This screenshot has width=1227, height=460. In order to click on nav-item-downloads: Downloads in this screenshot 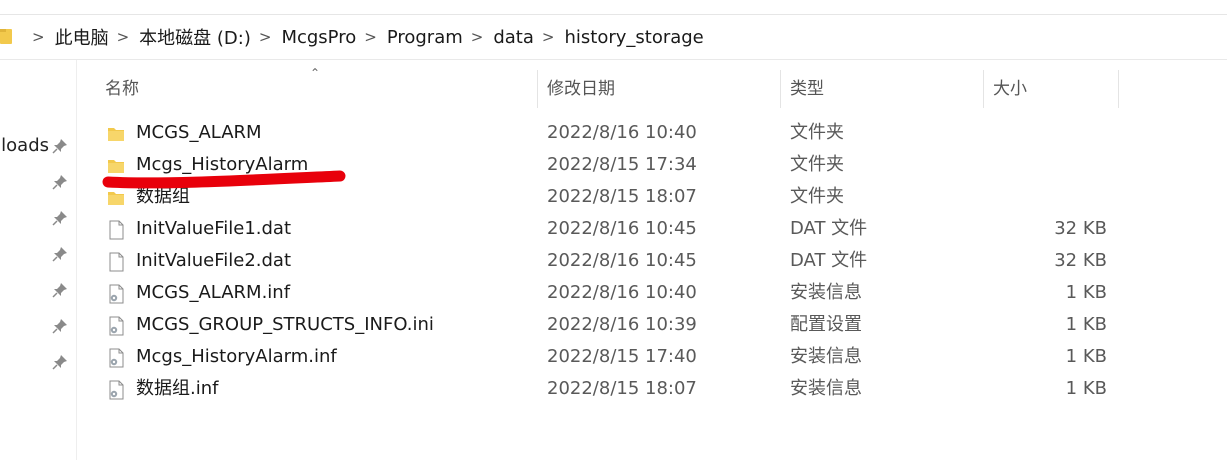, I will do `click(24, 145)`.